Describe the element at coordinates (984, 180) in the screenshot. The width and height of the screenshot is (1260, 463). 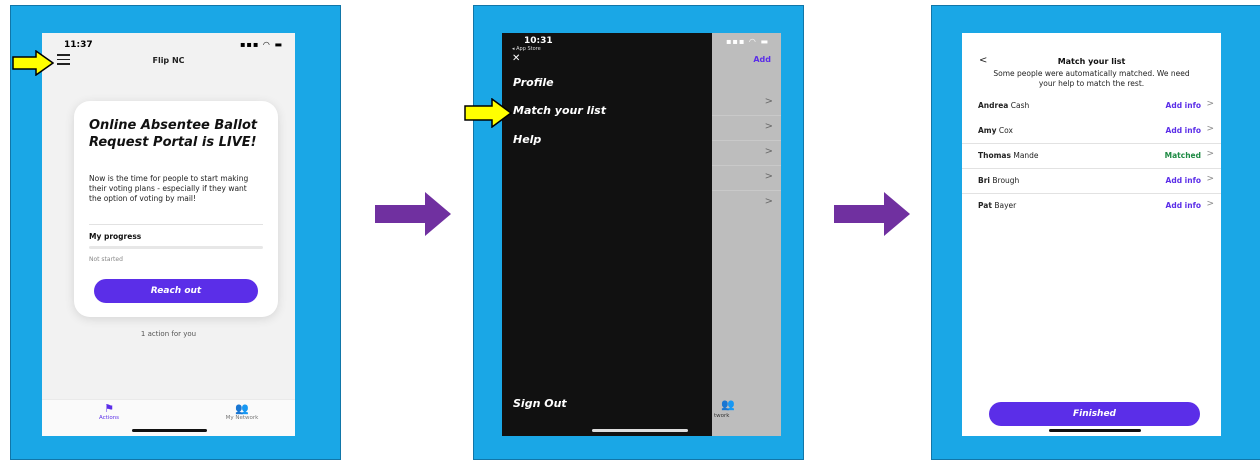
I see `first-name: Bri` at that location.